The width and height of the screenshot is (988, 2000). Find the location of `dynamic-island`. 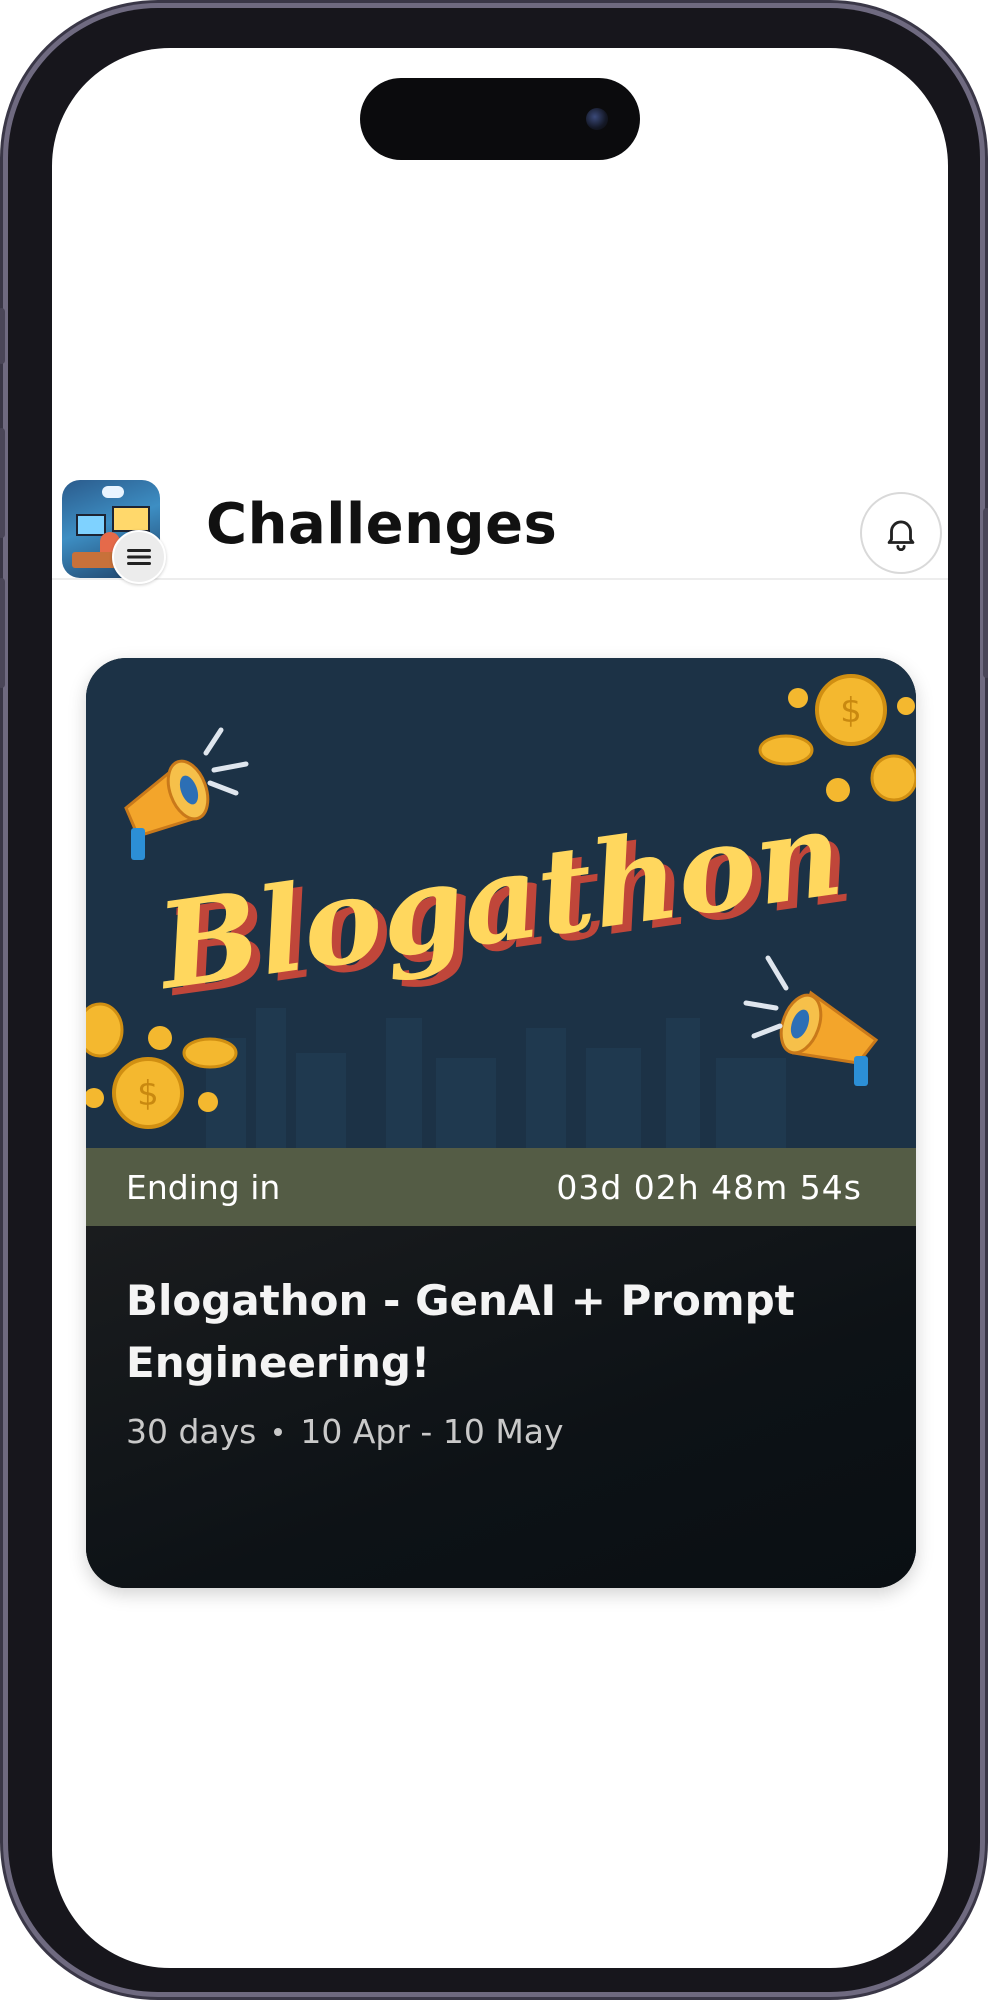

dynamic-island is located at coordinates (500, 119).